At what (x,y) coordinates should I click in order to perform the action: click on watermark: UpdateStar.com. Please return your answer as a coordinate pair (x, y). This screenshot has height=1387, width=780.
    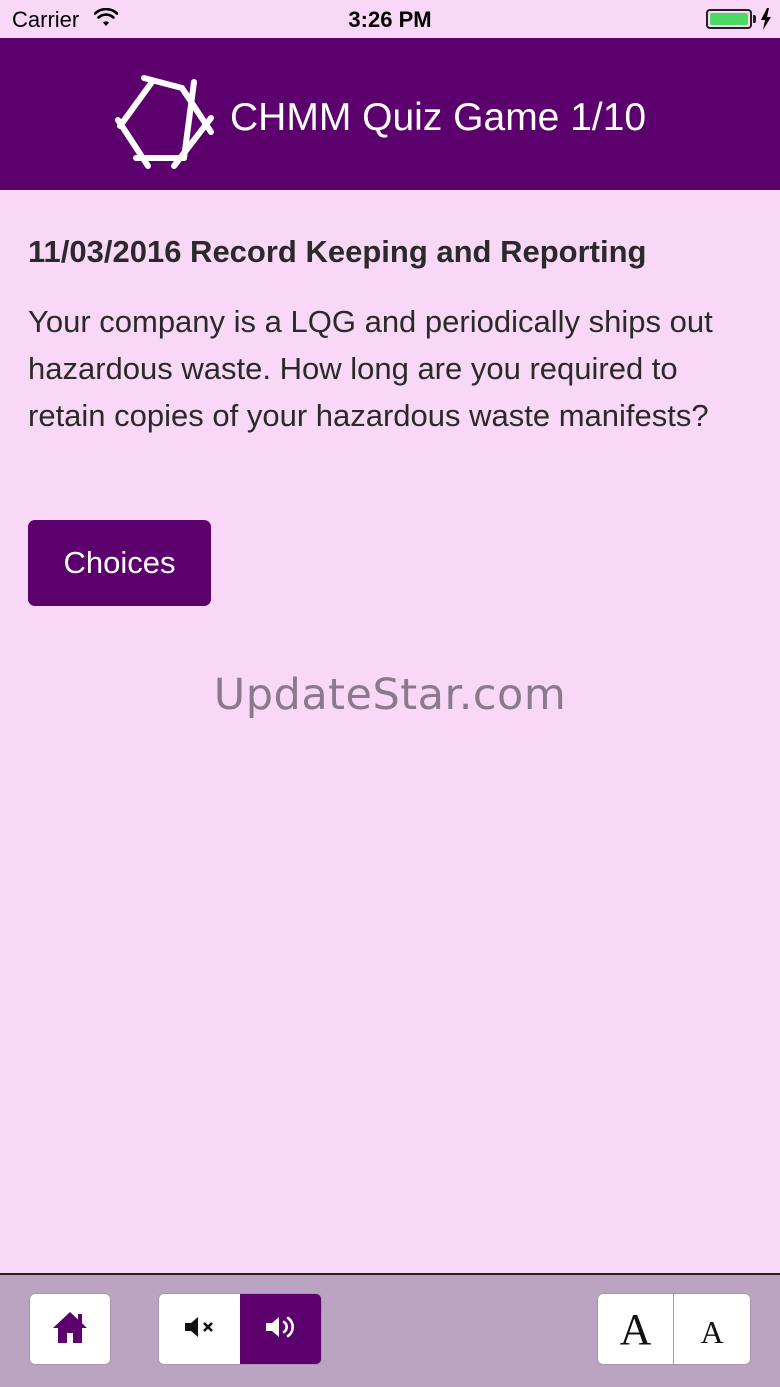
    Looking at the image, I should click on (390, 695).